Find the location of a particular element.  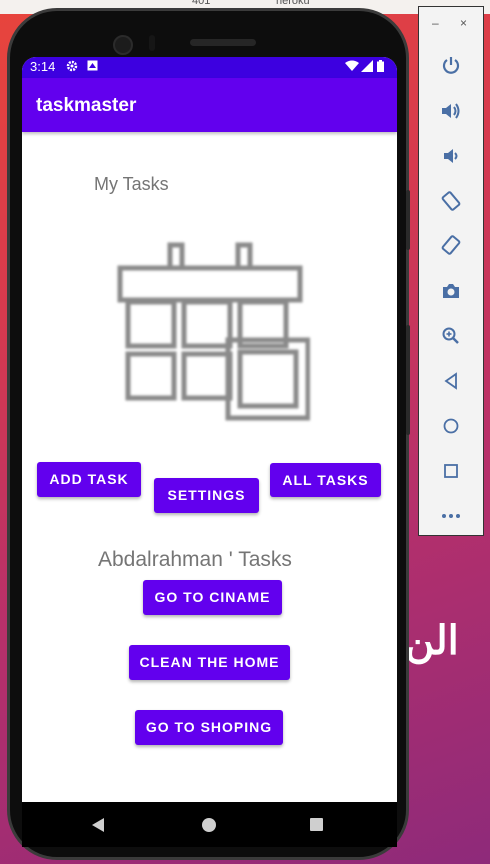

volume-down-icon is located at coordinates (451, 156).